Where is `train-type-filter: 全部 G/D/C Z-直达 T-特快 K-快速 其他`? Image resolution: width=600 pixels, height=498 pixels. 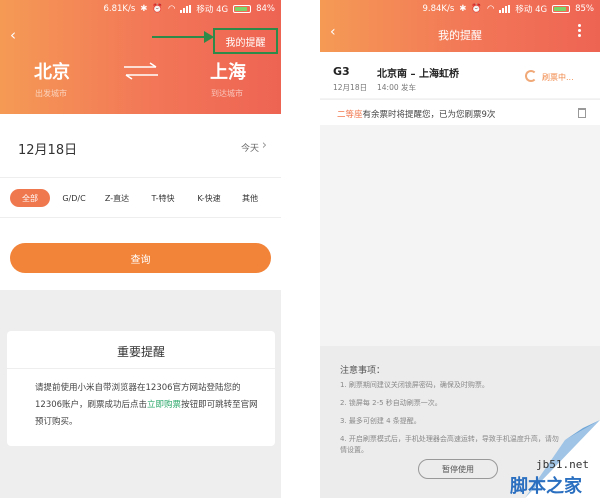
train-type-filter: 全部 G/D/C Z-直达 T-特快 K-快速 其他 is located at coordinates (140, 198).